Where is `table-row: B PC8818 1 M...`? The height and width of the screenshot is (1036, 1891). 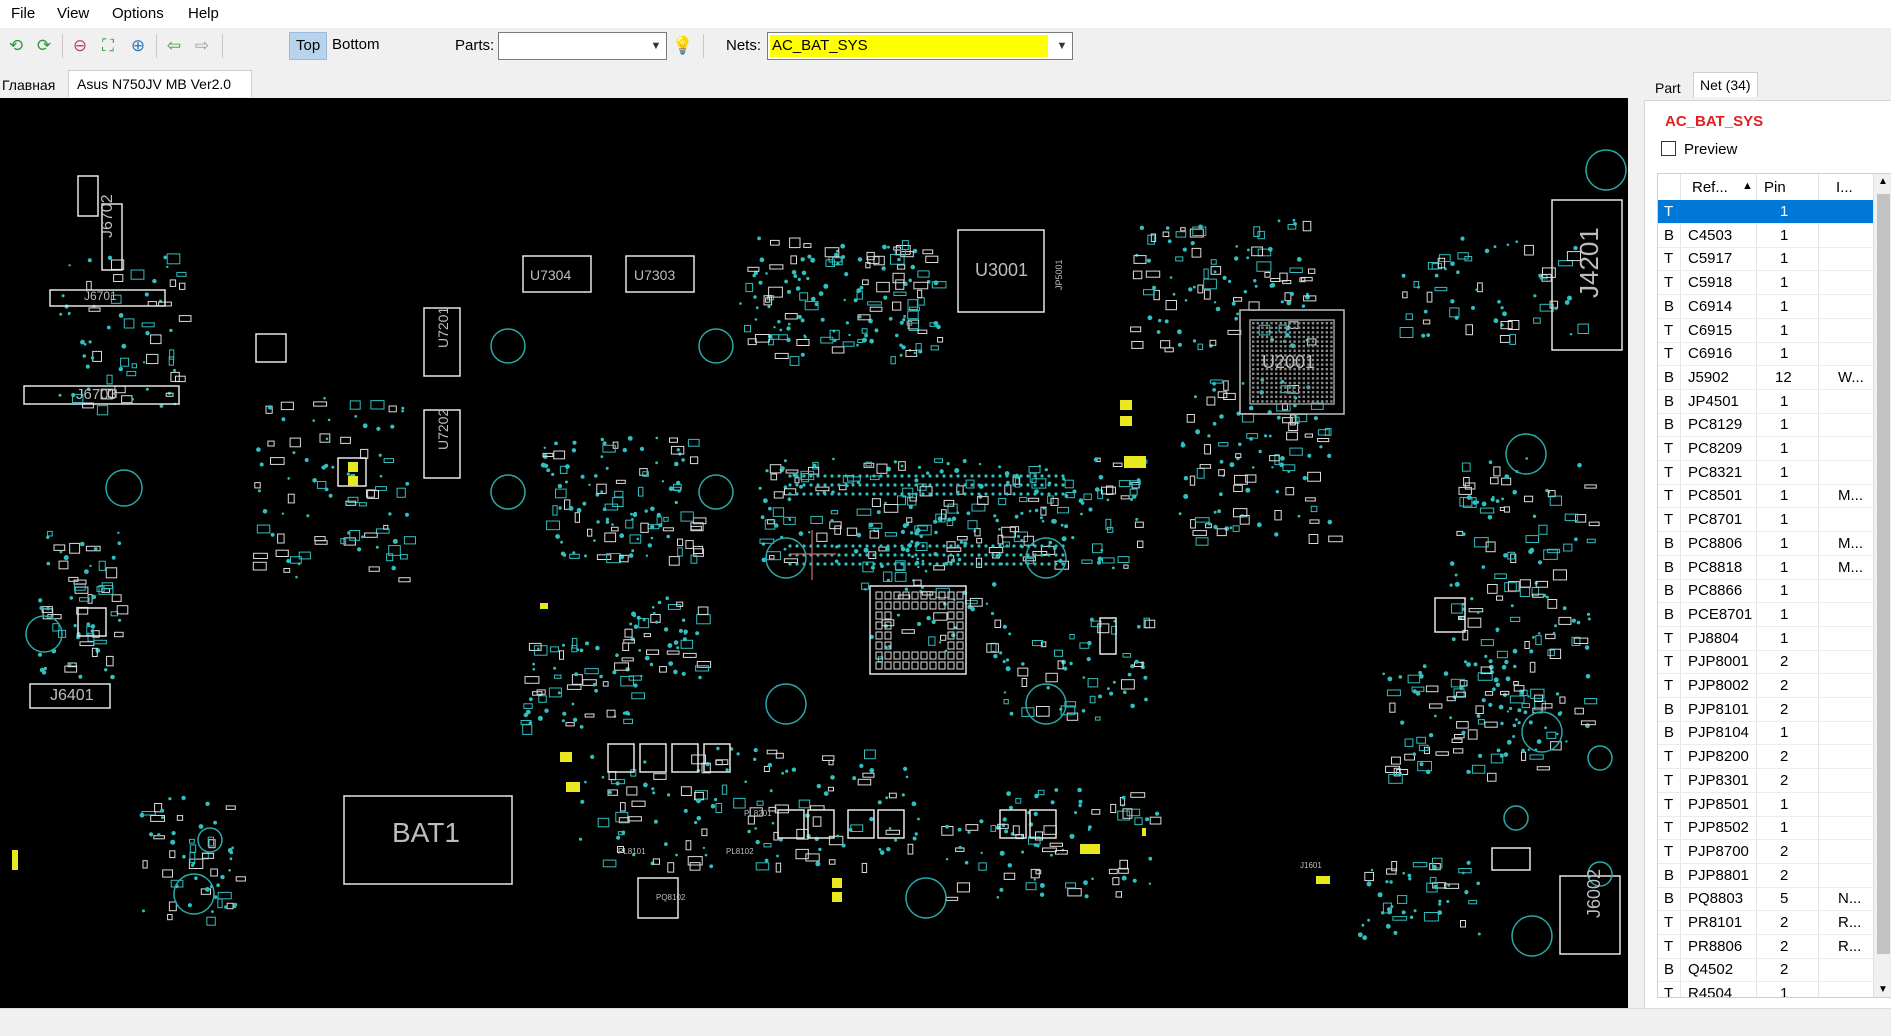
table-row: B PC8818 1 M... is located at coordinates (1765, 568).